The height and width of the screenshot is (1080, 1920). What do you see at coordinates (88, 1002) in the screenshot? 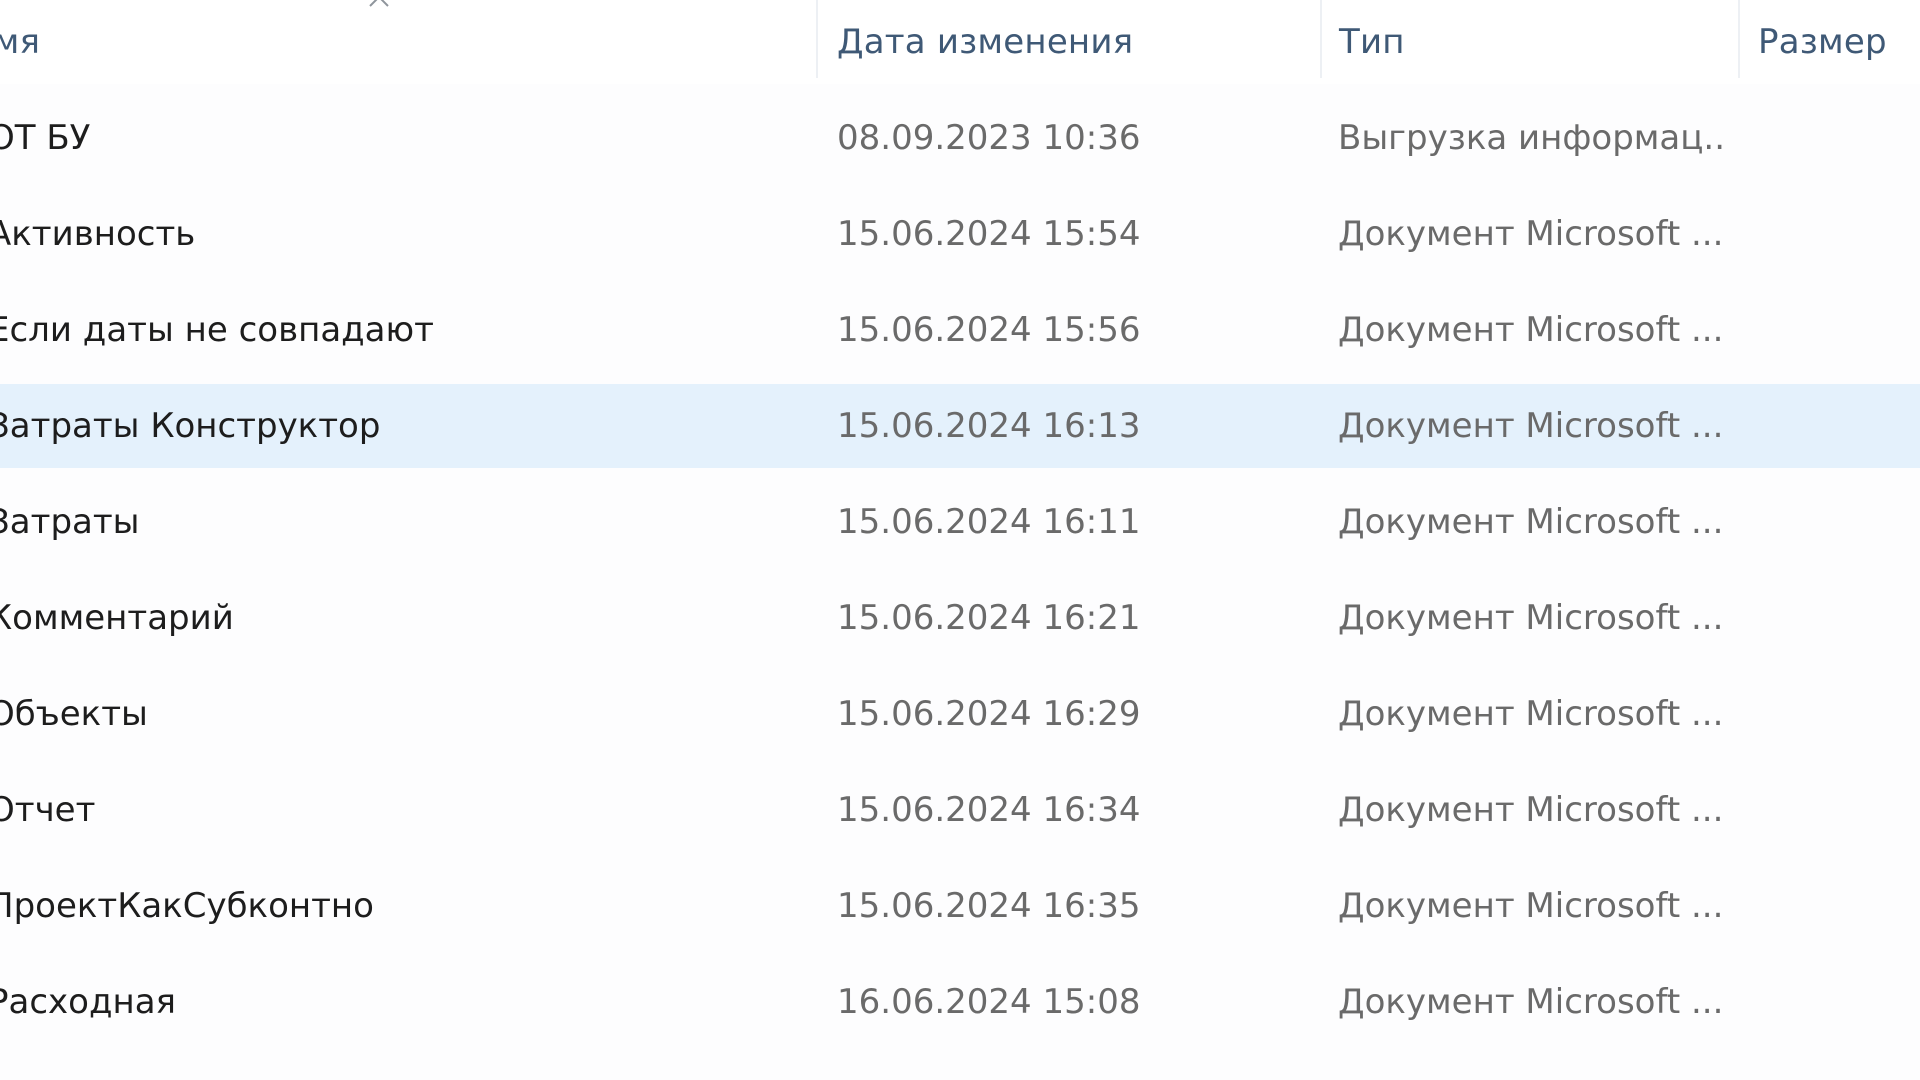
I see `file-name: Расходная` at bounding box center [88, 1002].